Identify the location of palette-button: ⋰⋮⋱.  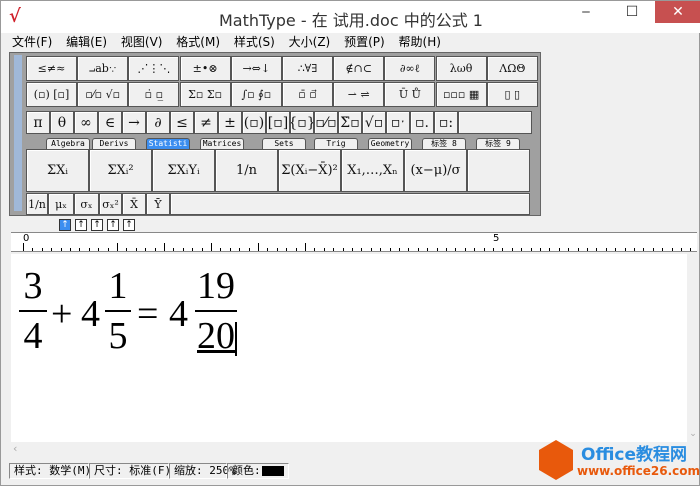
(154, 68).